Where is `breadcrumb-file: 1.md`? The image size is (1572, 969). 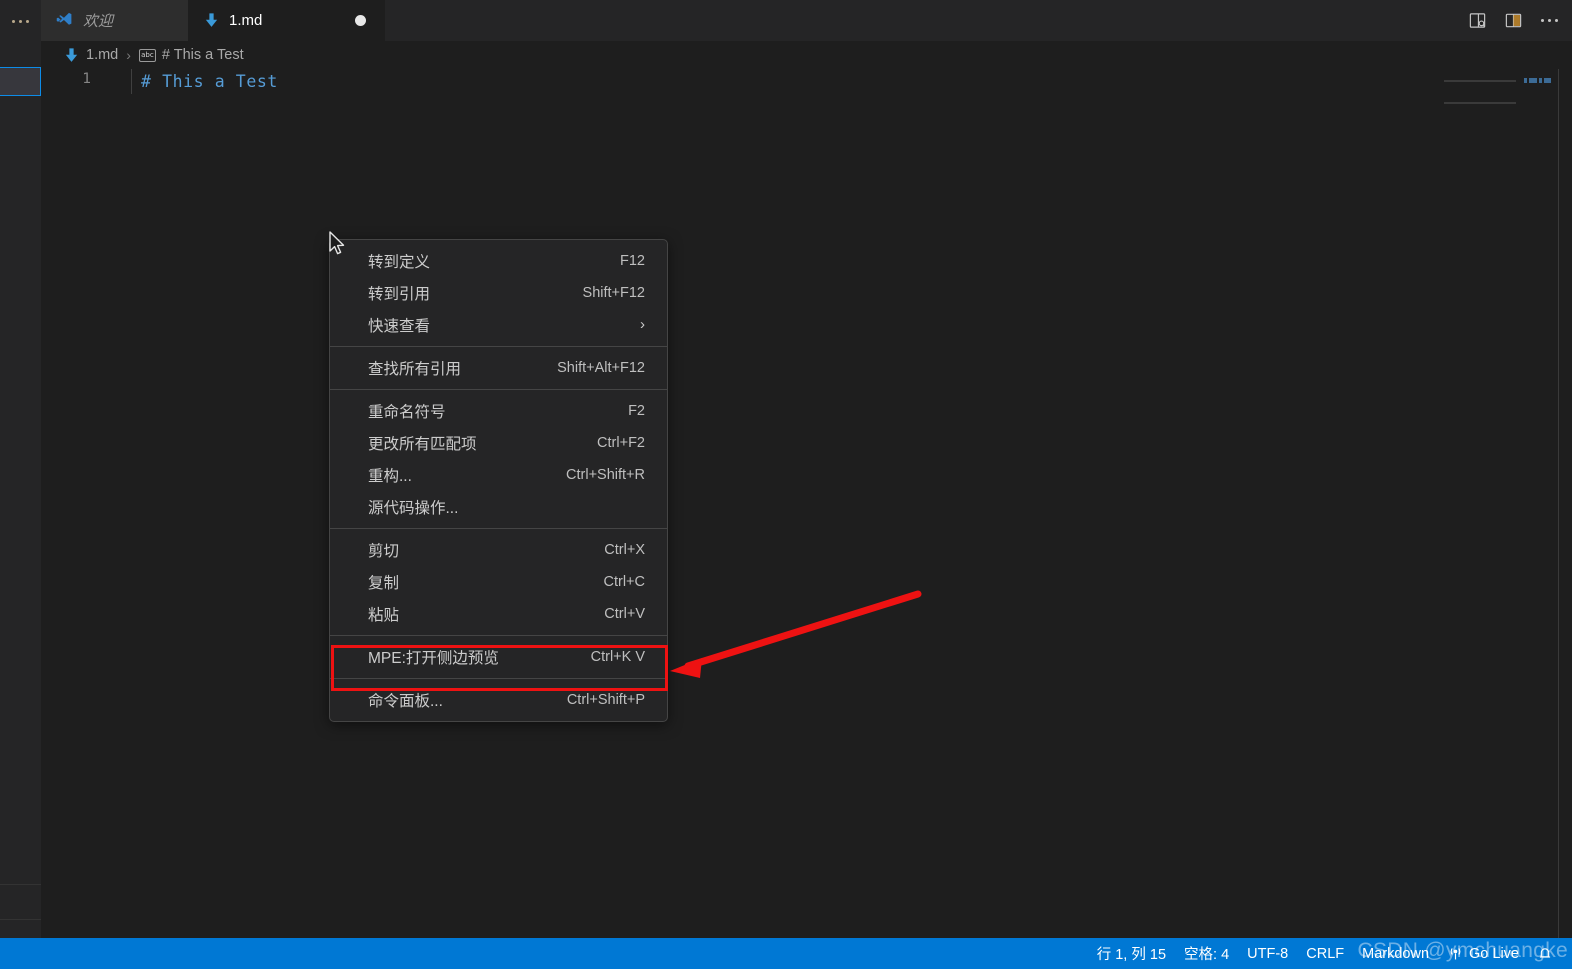
breadcrumb-file: 1.md is located at coordinates (90, 55).